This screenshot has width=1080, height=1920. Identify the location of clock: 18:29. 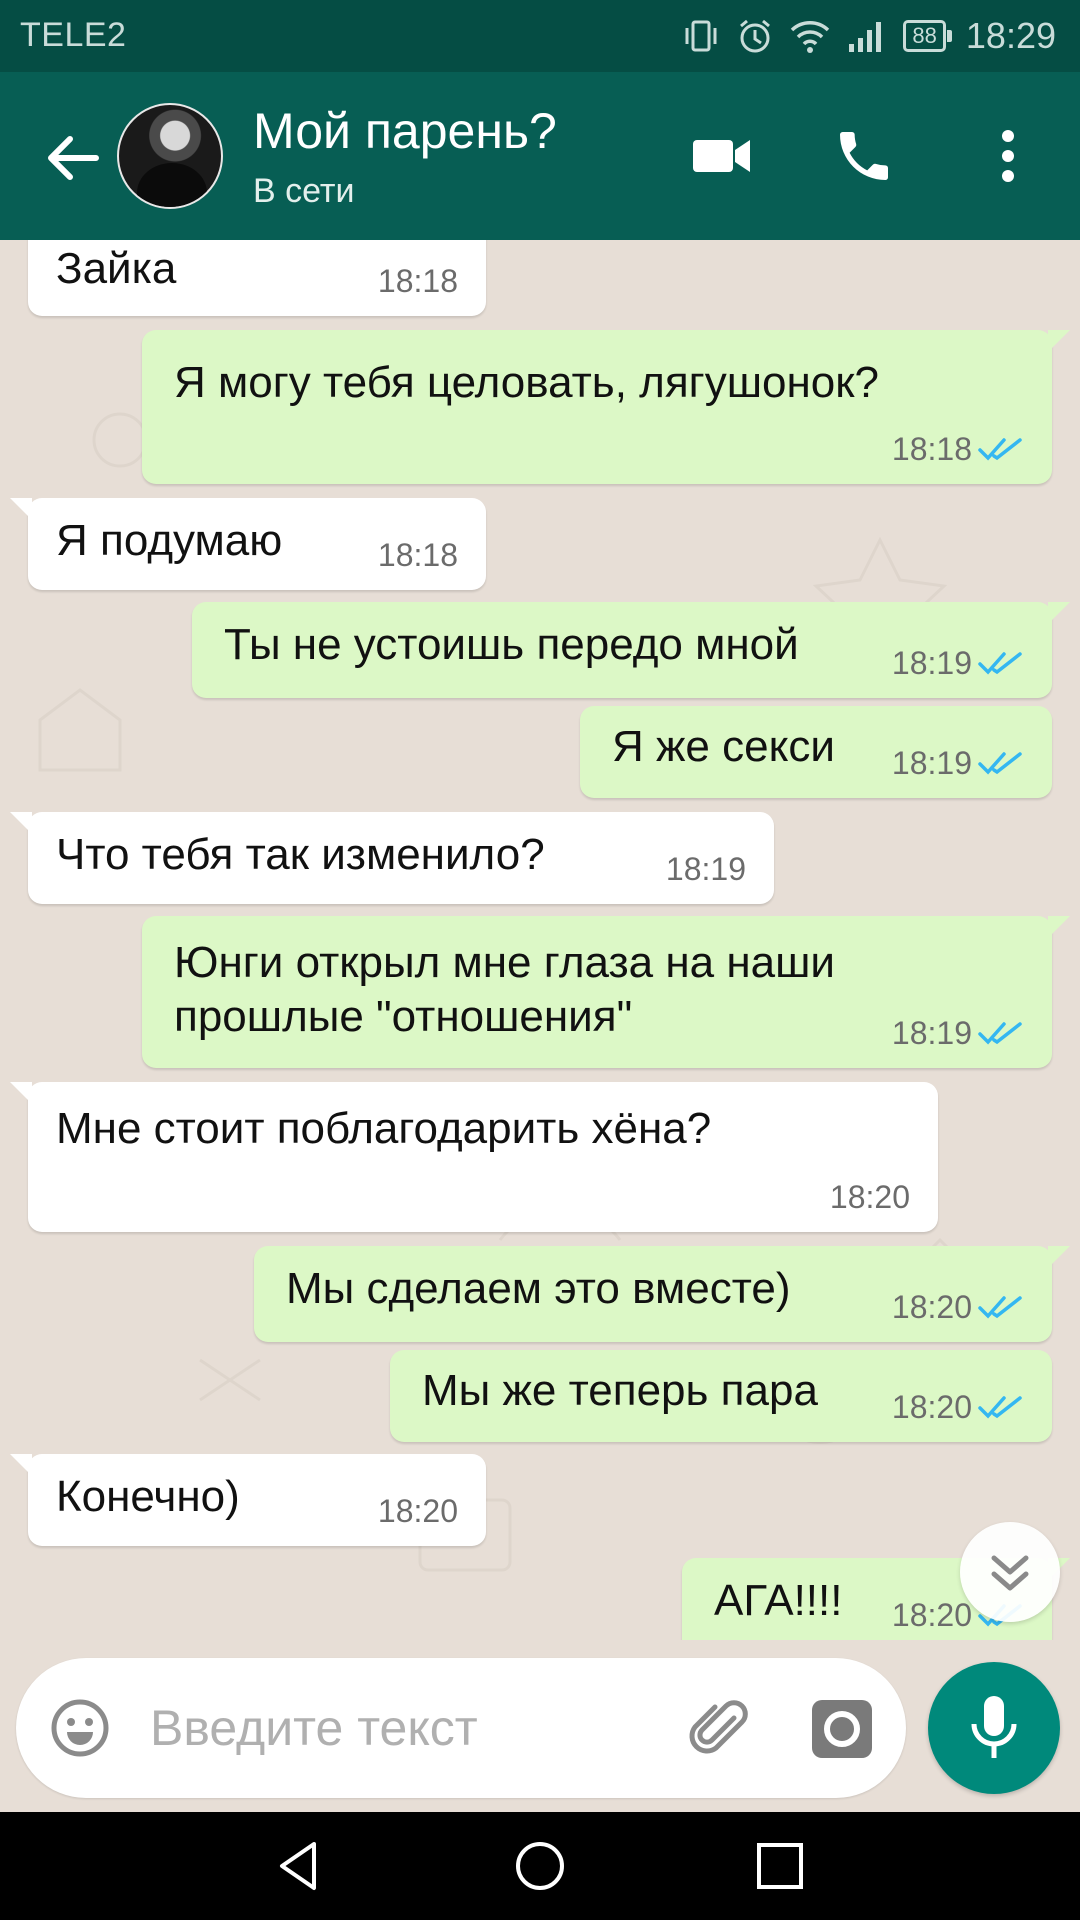
(1010, 35).